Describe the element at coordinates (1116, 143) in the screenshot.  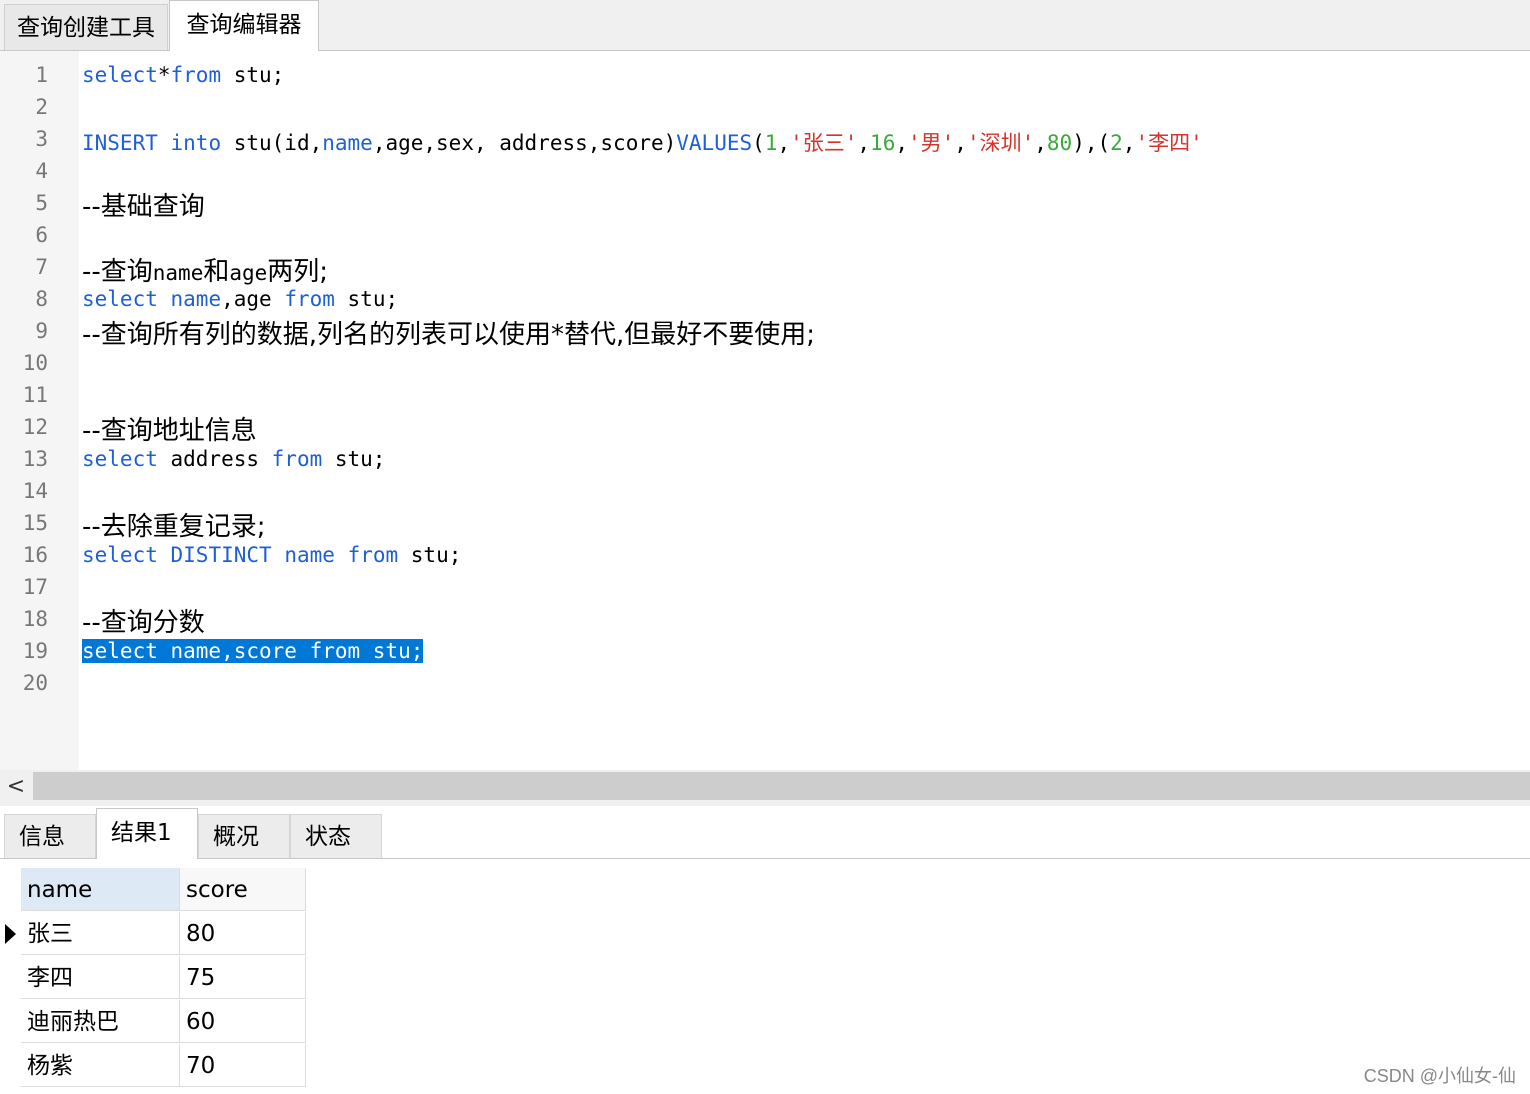
I see `number-literal: 2` at that location.